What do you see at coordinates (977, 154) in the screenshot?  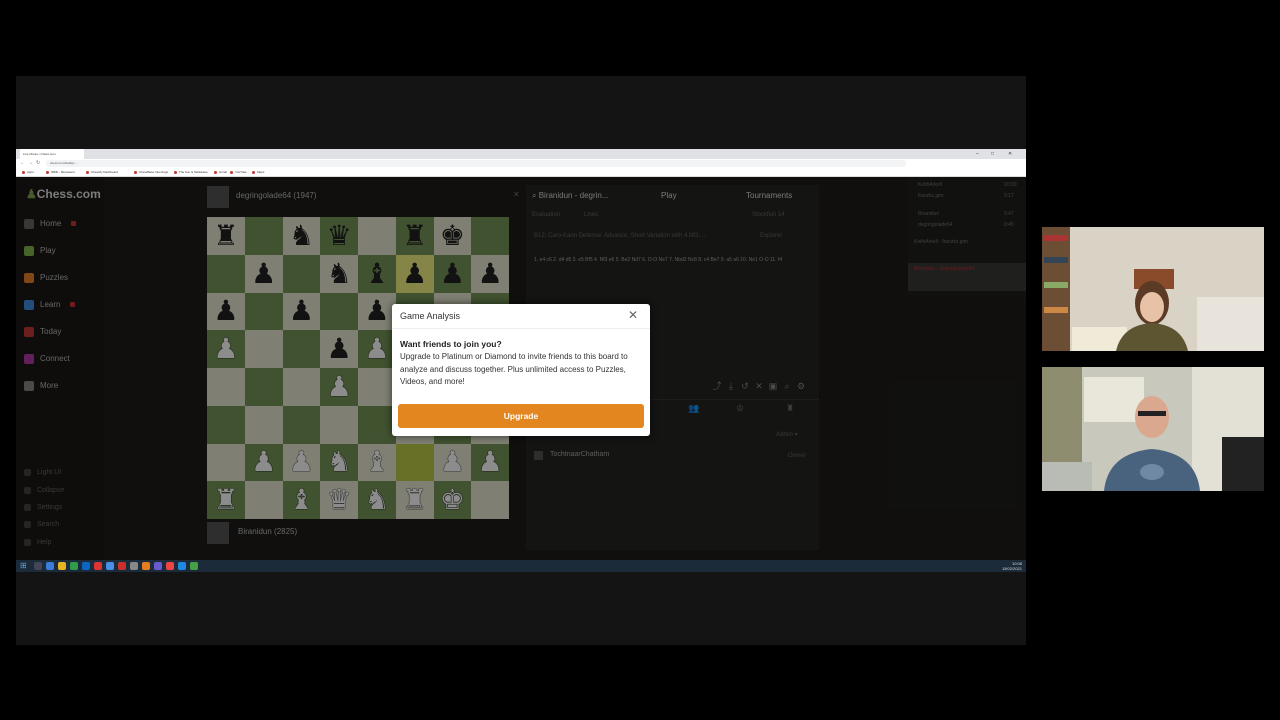 I see `minimize-icon: –` at bounding box center [977, 154].